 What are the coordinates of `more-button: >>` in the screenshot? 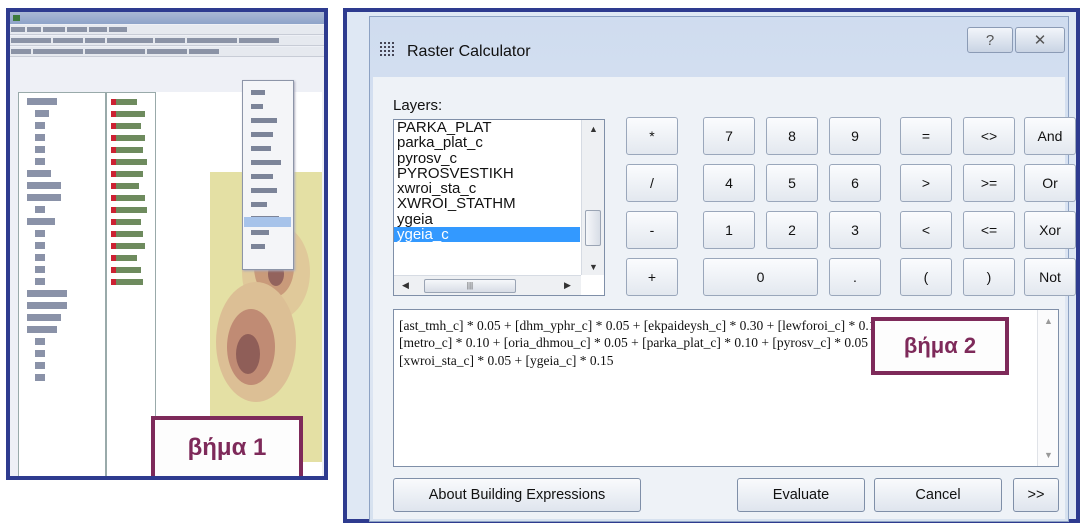 It's located at (1036, 495).